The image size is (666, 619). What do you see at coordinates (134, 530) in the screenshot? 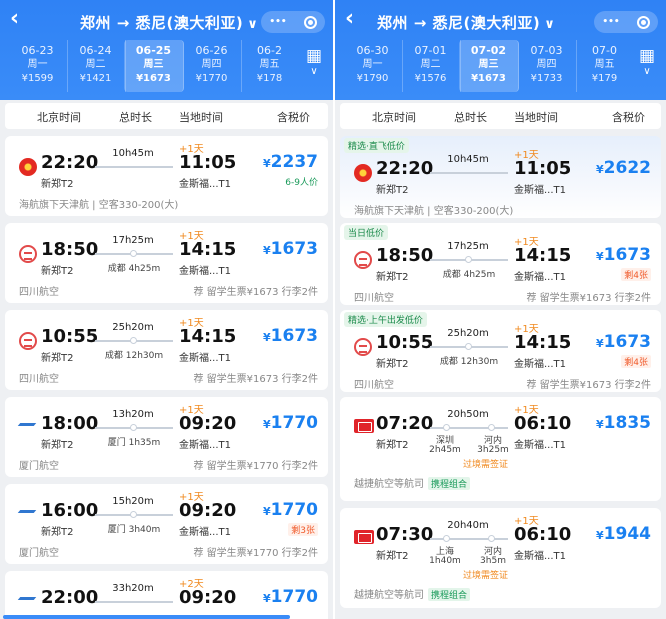
I see `stopover: 厦门 3h40m` at bounding box center [134, 530].